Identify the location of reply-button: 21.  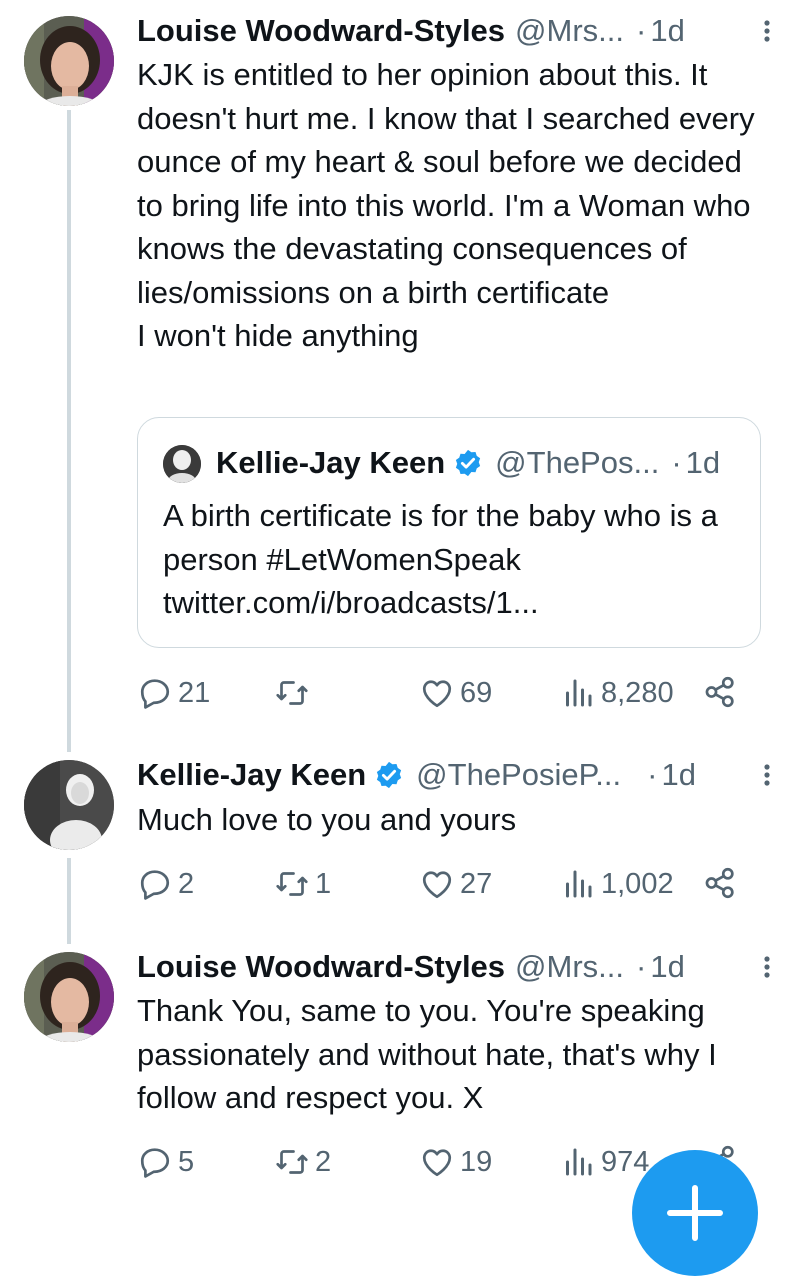
(173, 693).